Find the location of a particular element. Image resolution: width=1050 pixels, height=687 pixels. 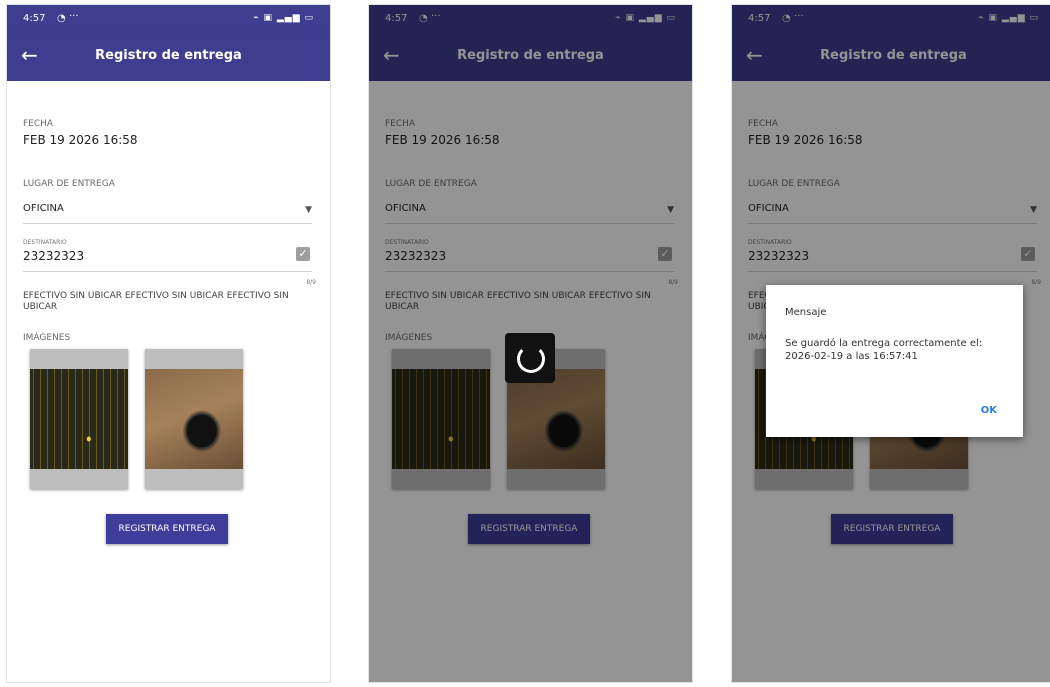

dialog-title: Mensaje is located at coordinates (806, 312).